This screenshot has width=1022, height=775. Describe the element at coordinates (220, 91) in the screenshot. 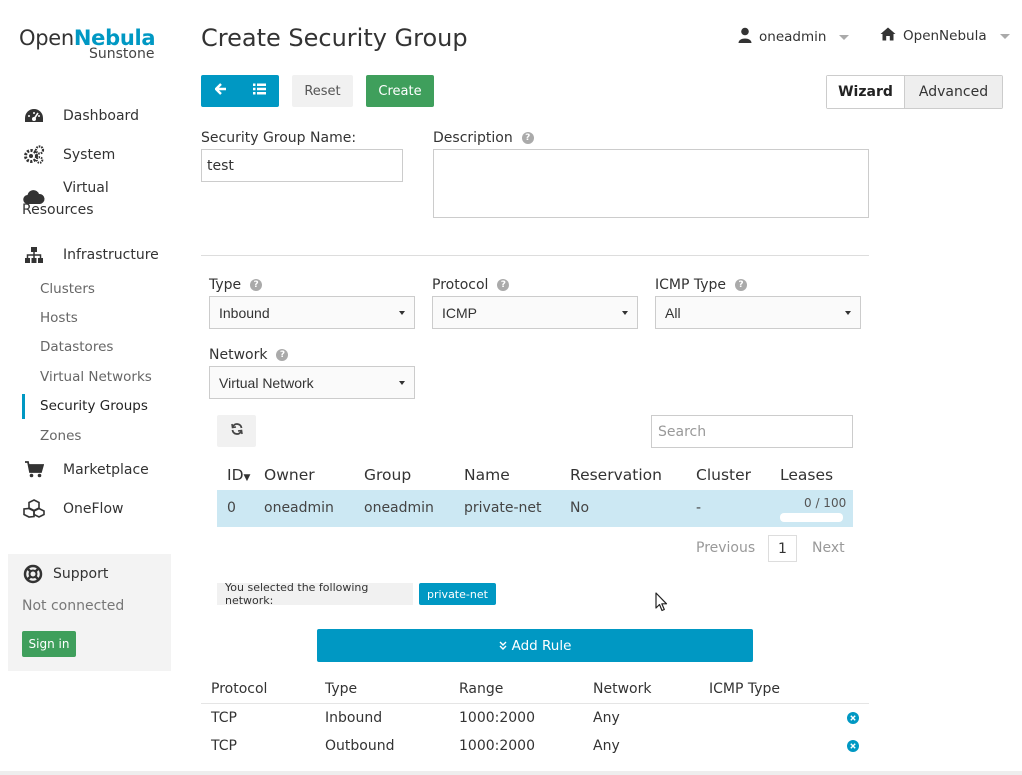

I see `back-button` at that location.